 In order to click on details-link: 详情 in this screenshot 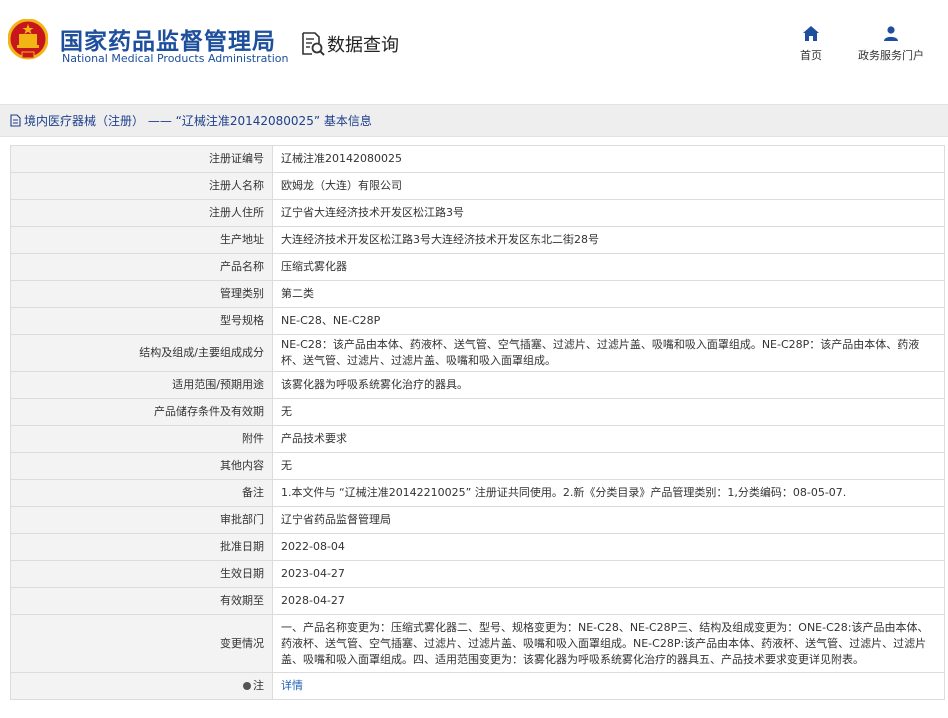, I will do `click(292, 685)`.